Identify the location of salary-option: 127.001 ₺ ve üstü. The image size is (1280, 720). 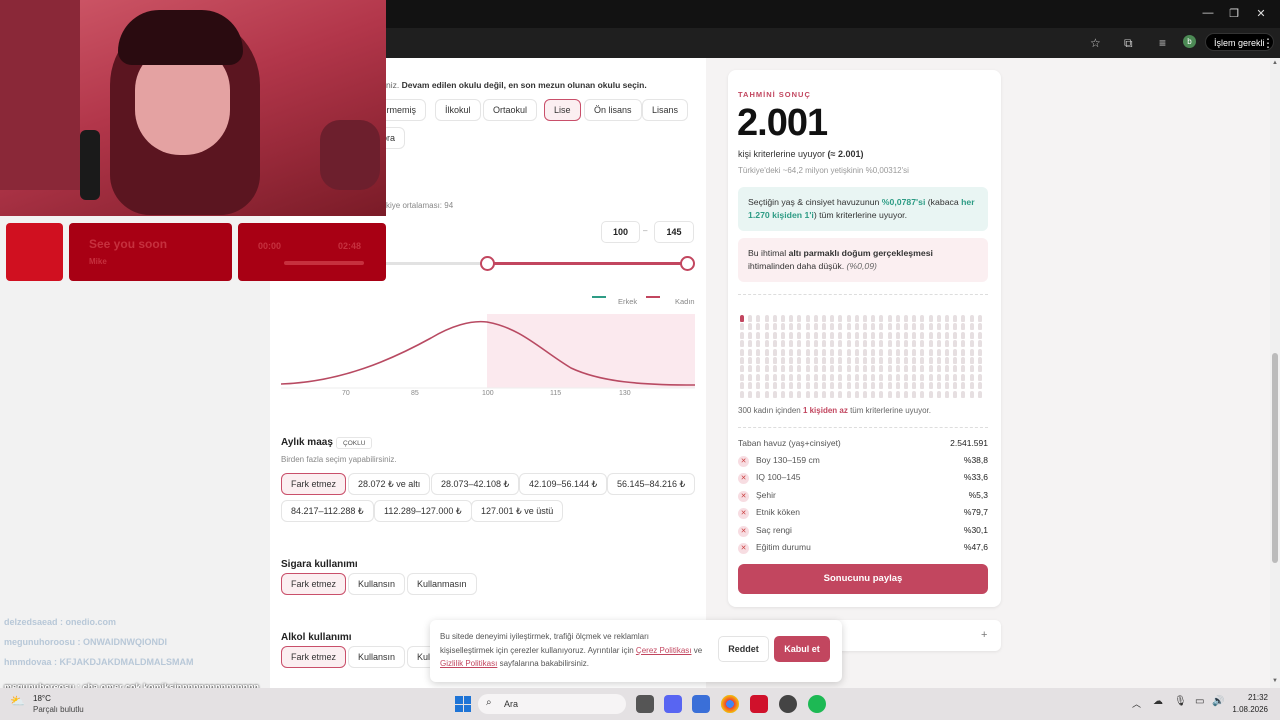
(517, 511).